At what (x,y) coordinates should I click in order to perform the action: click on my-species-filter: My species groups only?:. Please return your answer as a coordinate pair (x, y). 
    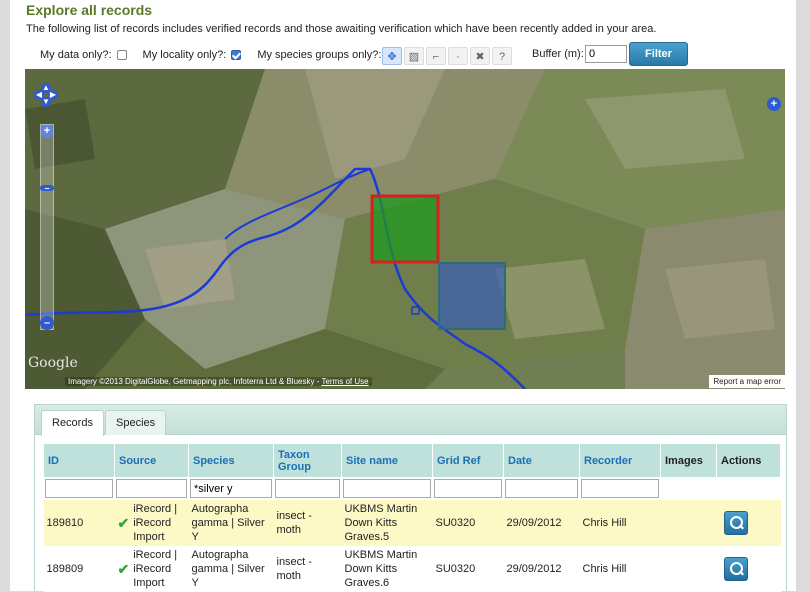
    Looking at the image, I should click on (327, 55).